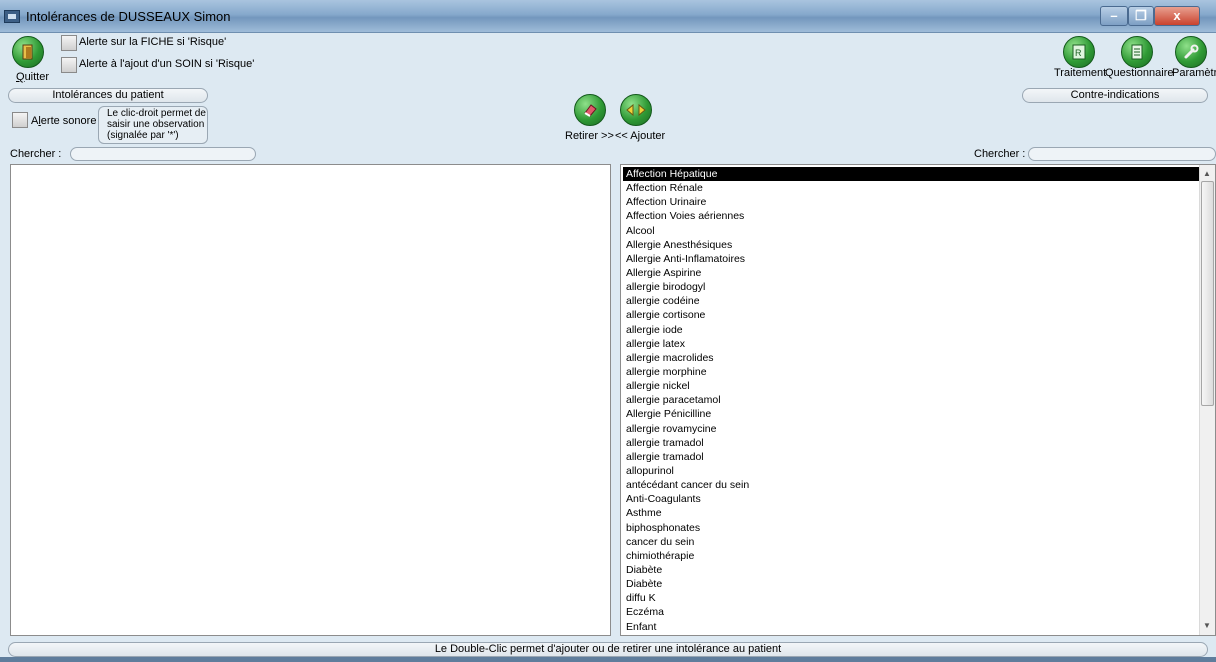 This screenshot has width=1216, height=662. I want to click on scroll-thumb, so click(1207, 293).